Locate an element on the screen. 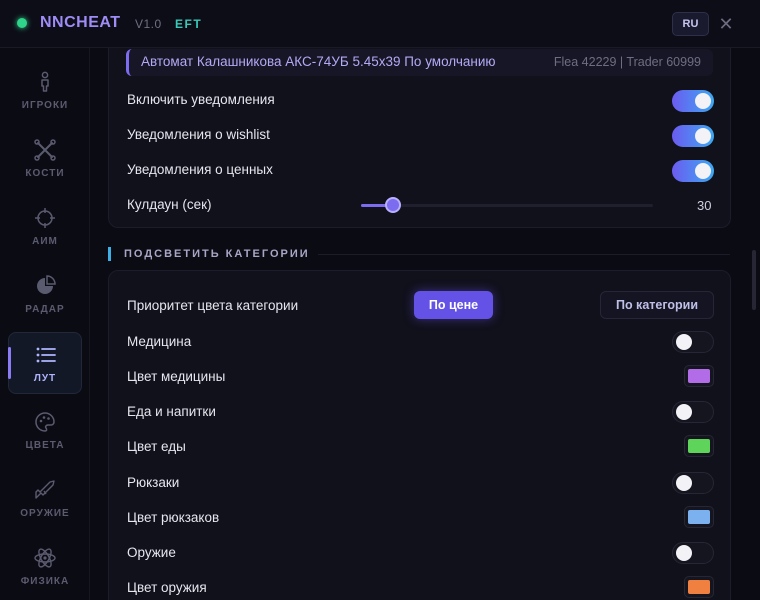 This screenshot has width=760, height=600. status-indicator is located at coordinates (22, 23).